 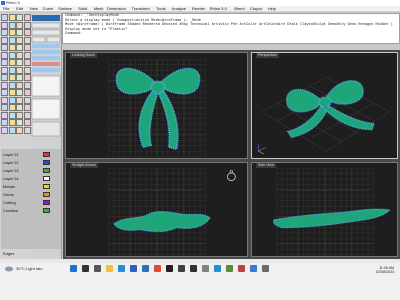 What do you see at coordinates (205, 268) in the screenshot?
I see `settings-icon` at bounding box center [205, 268].